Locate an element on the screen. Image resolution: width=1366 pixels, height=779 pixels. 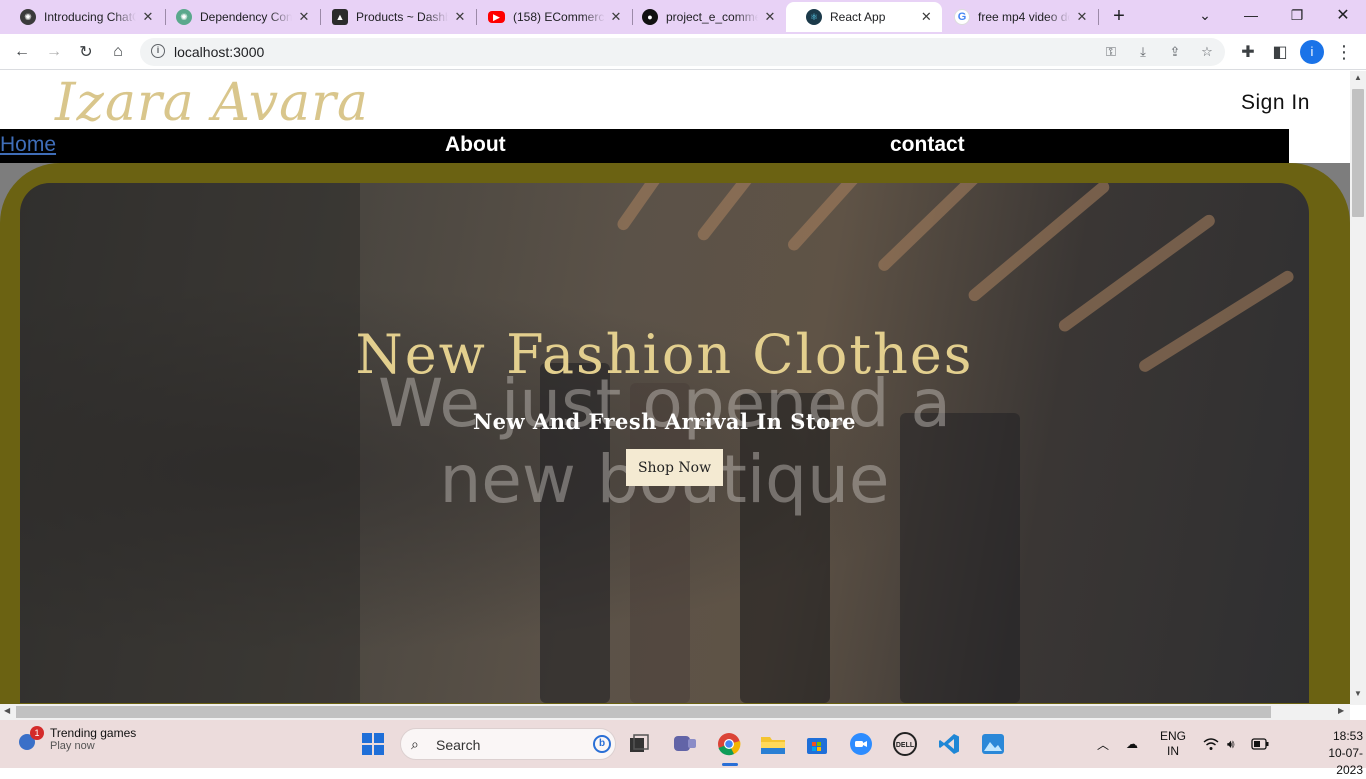
tab-title: project_e_commerce is located at coordinates (712, 17).